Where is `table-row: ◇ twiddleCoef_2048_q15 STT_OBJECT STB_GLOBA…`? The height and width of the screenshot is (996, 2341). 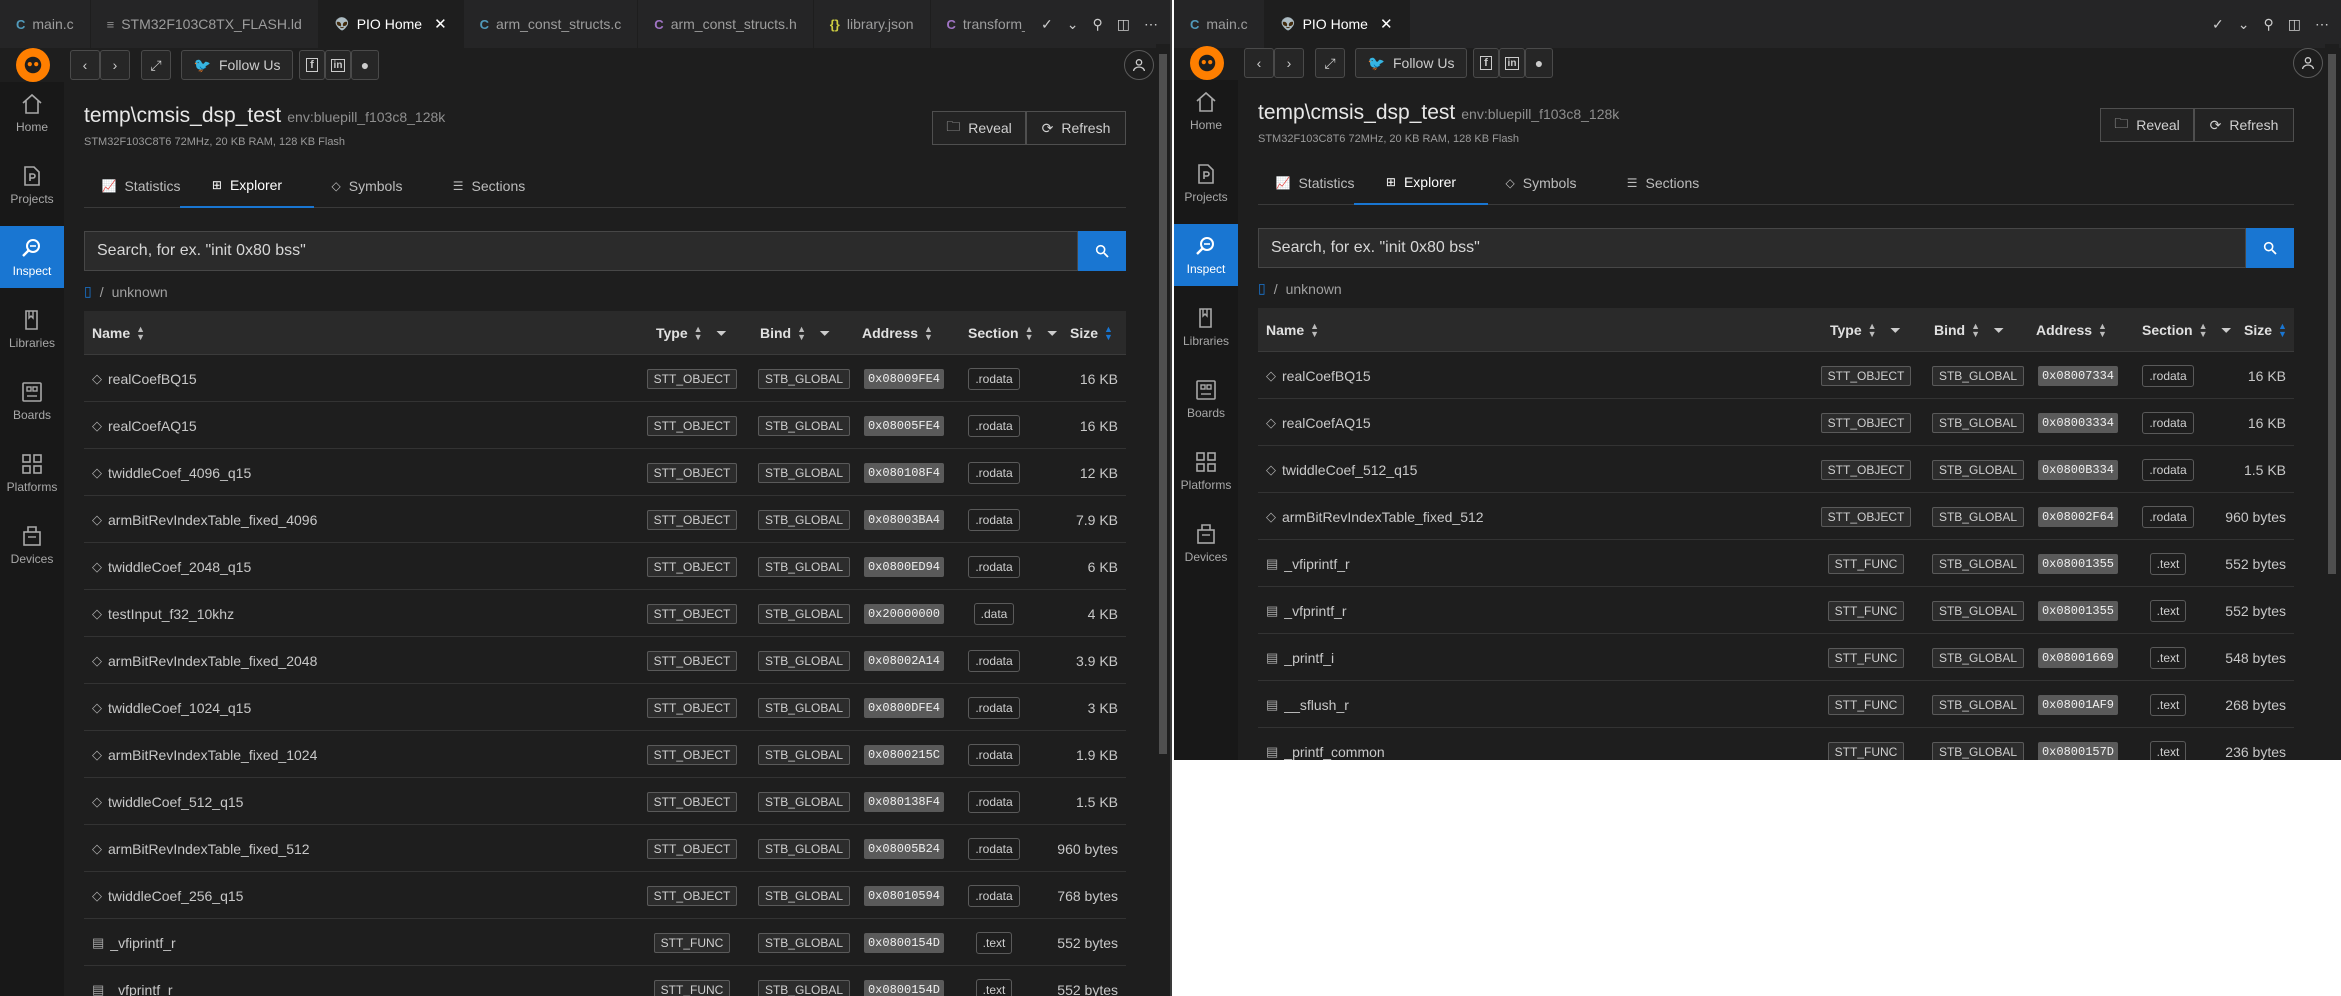 table-row: ◇ twiddleCoef_2048_q15 STT_OBJECT STB_GLOBA… is located at coordinates (605, 566).